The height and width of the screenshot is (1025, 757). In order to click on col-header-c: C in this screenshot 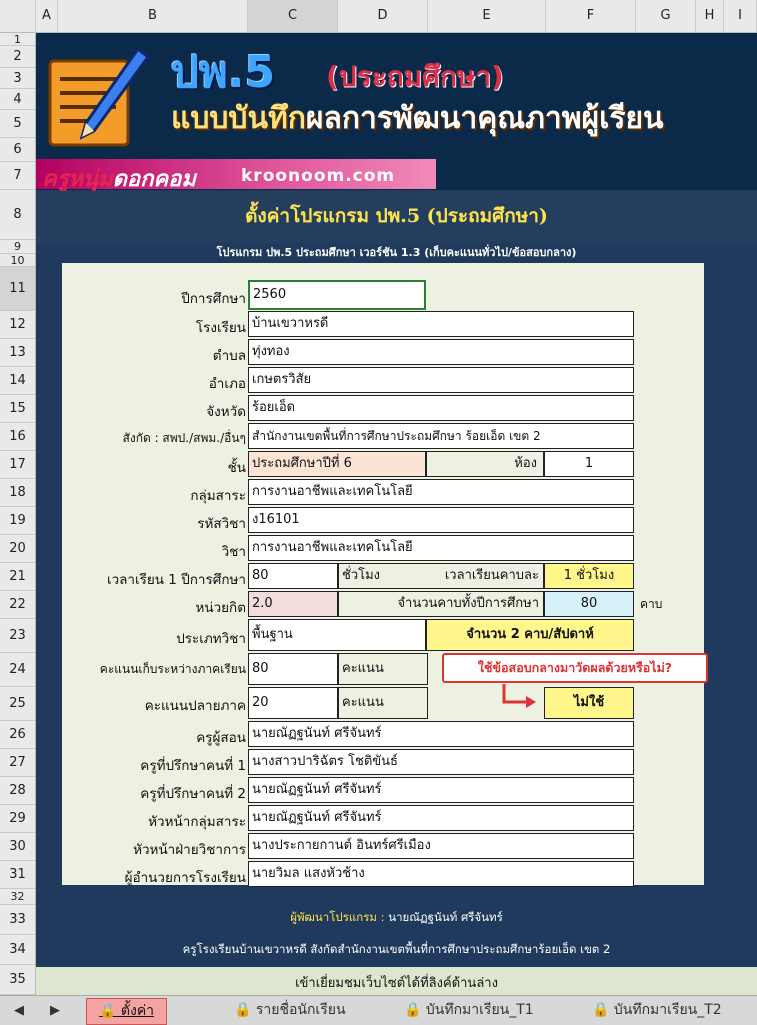, I will do `click(293, 16)`.